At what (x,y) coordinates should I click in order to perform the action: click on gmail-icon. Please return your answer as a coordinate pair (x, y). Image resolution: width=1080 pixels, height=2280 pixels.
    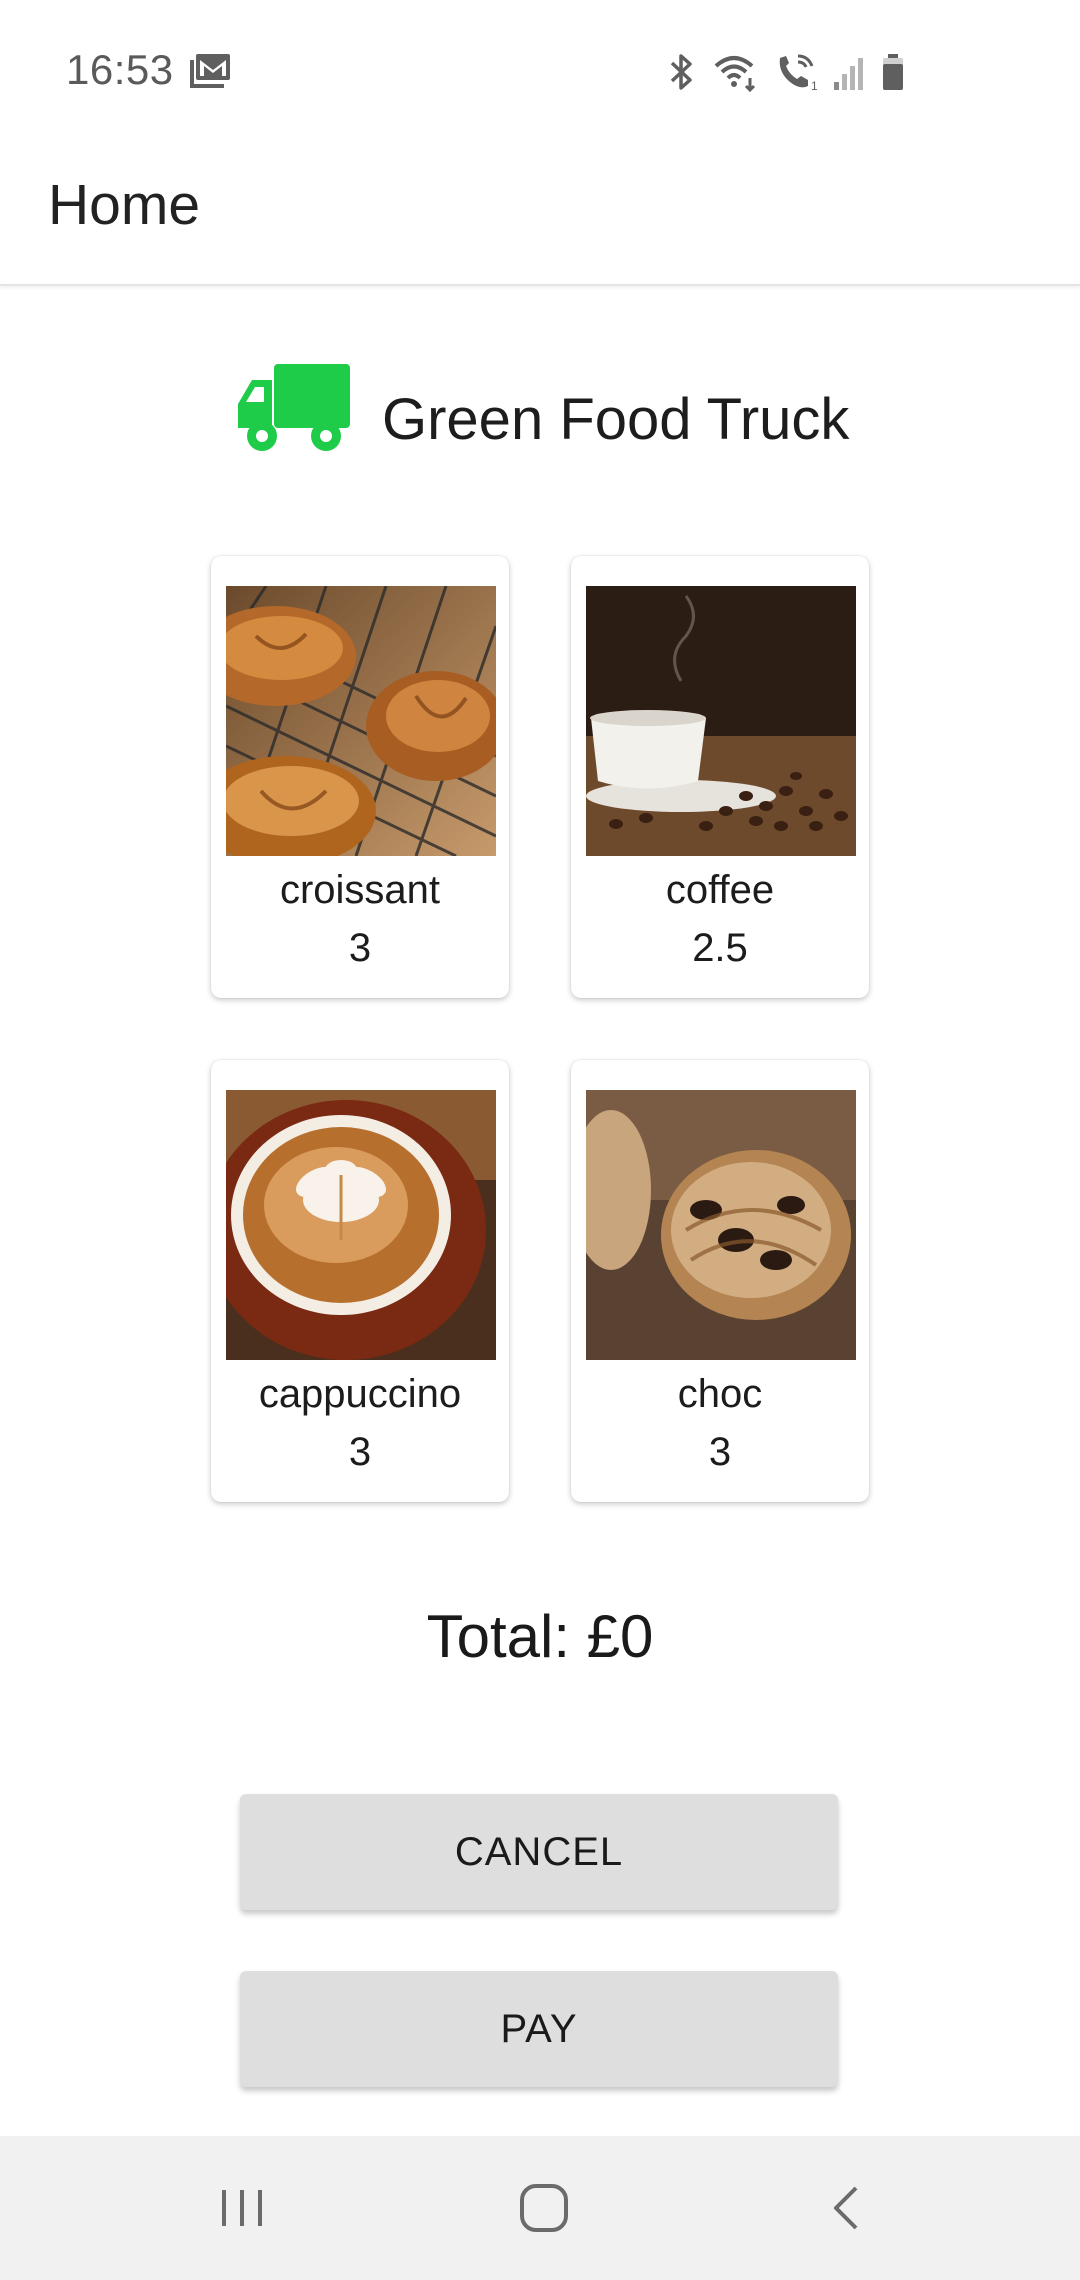
    Looking at the image, I should click on (210, 71).